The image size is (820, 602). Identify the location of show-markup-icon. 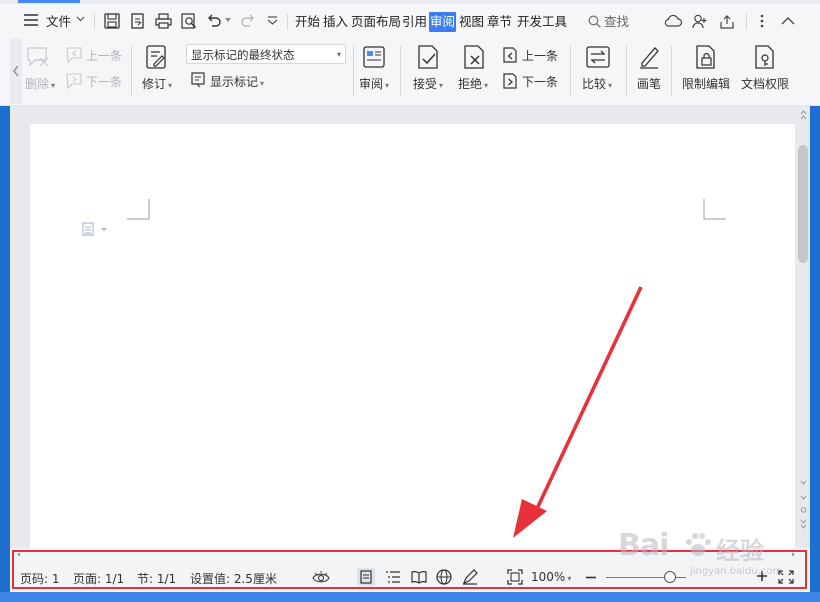
(198, 80).